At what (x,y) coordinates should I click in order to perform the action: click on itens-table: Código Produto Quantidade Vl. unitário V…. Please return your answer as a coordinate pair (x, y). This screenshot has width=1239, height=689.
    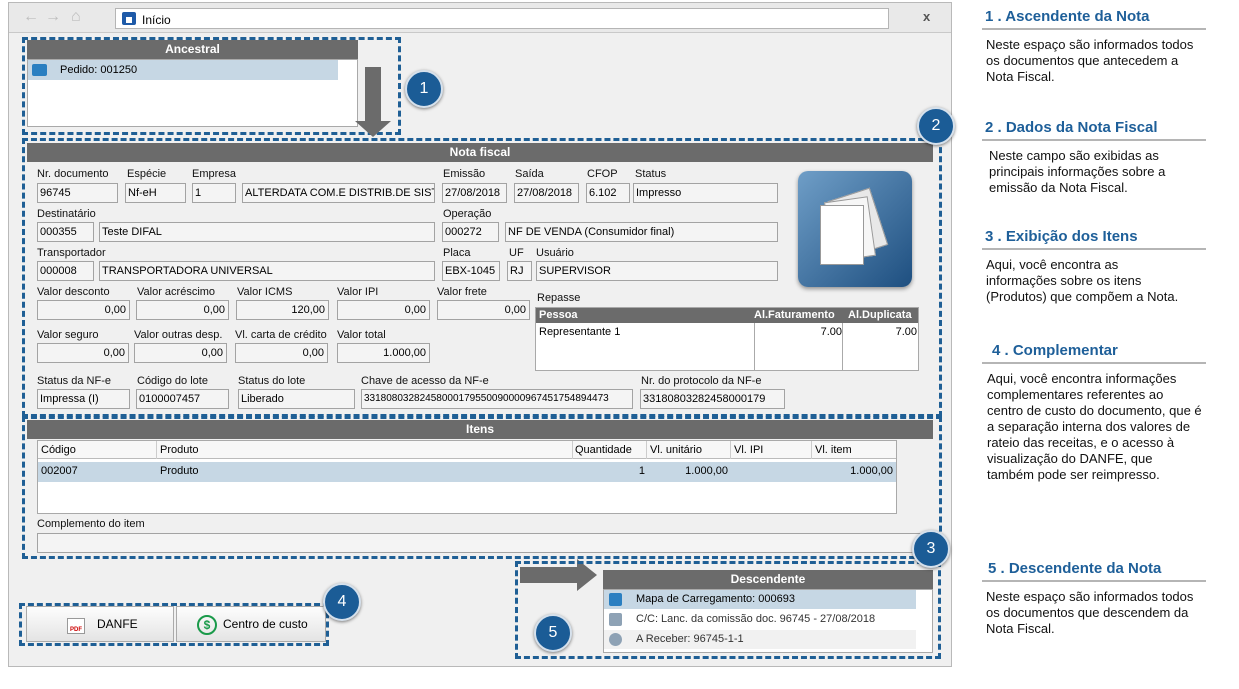
    Looking at the image, I should click on (467, 477).